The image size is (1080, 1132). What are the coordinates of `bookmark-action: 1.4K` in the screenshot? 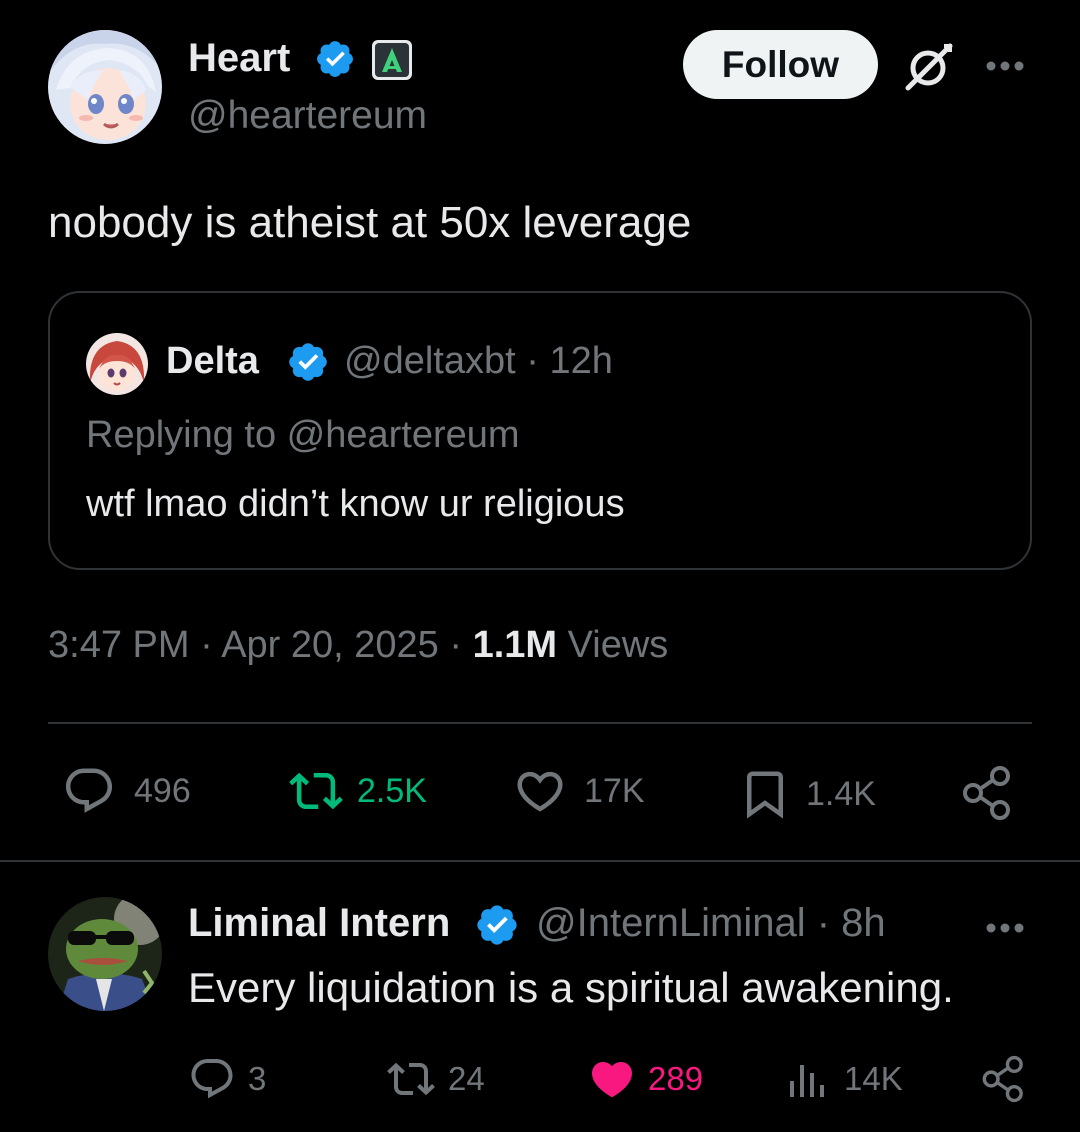 It's located at (807, 794).